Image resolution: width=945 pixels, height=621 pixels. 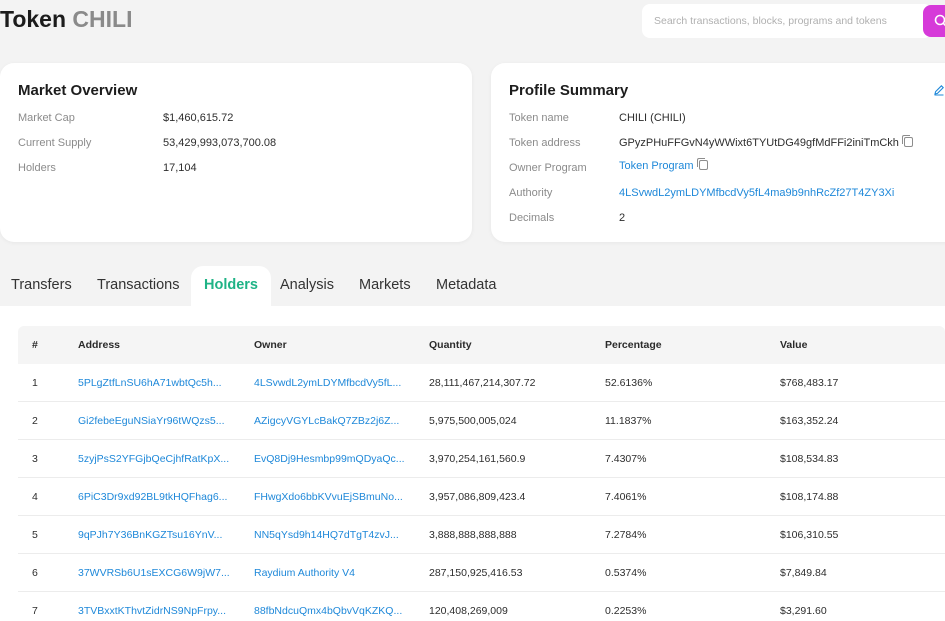 I want to click on rank-cell: 4, so click(x=35, y=497).